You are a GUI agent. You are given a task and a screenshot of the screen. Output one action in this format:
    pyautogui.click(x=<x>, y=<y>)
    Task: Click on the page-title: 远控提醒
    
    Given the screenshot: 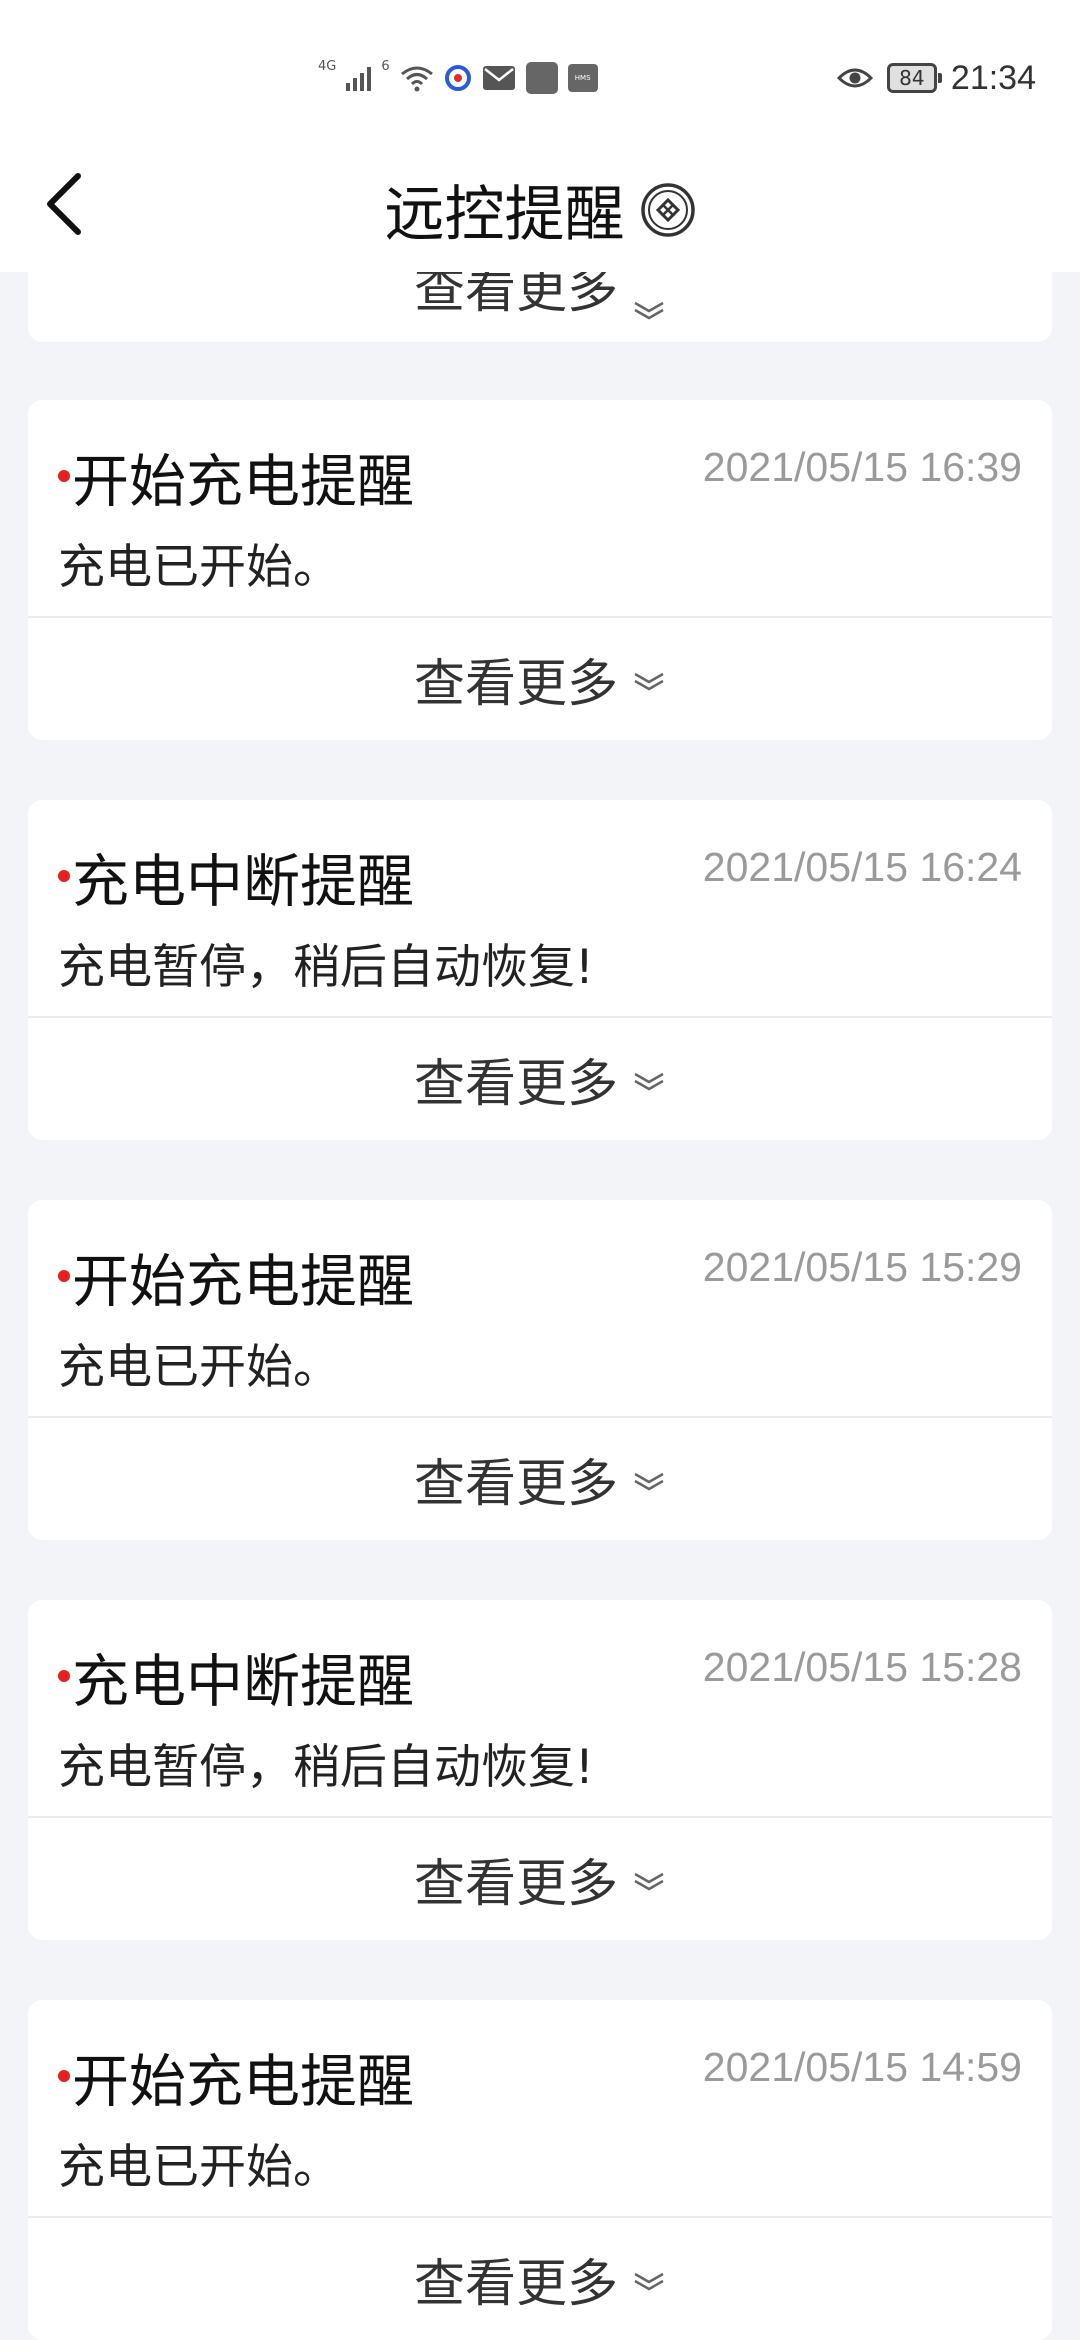 What is the action you would take?
    pyautogui.click(x=504, y=215)
    